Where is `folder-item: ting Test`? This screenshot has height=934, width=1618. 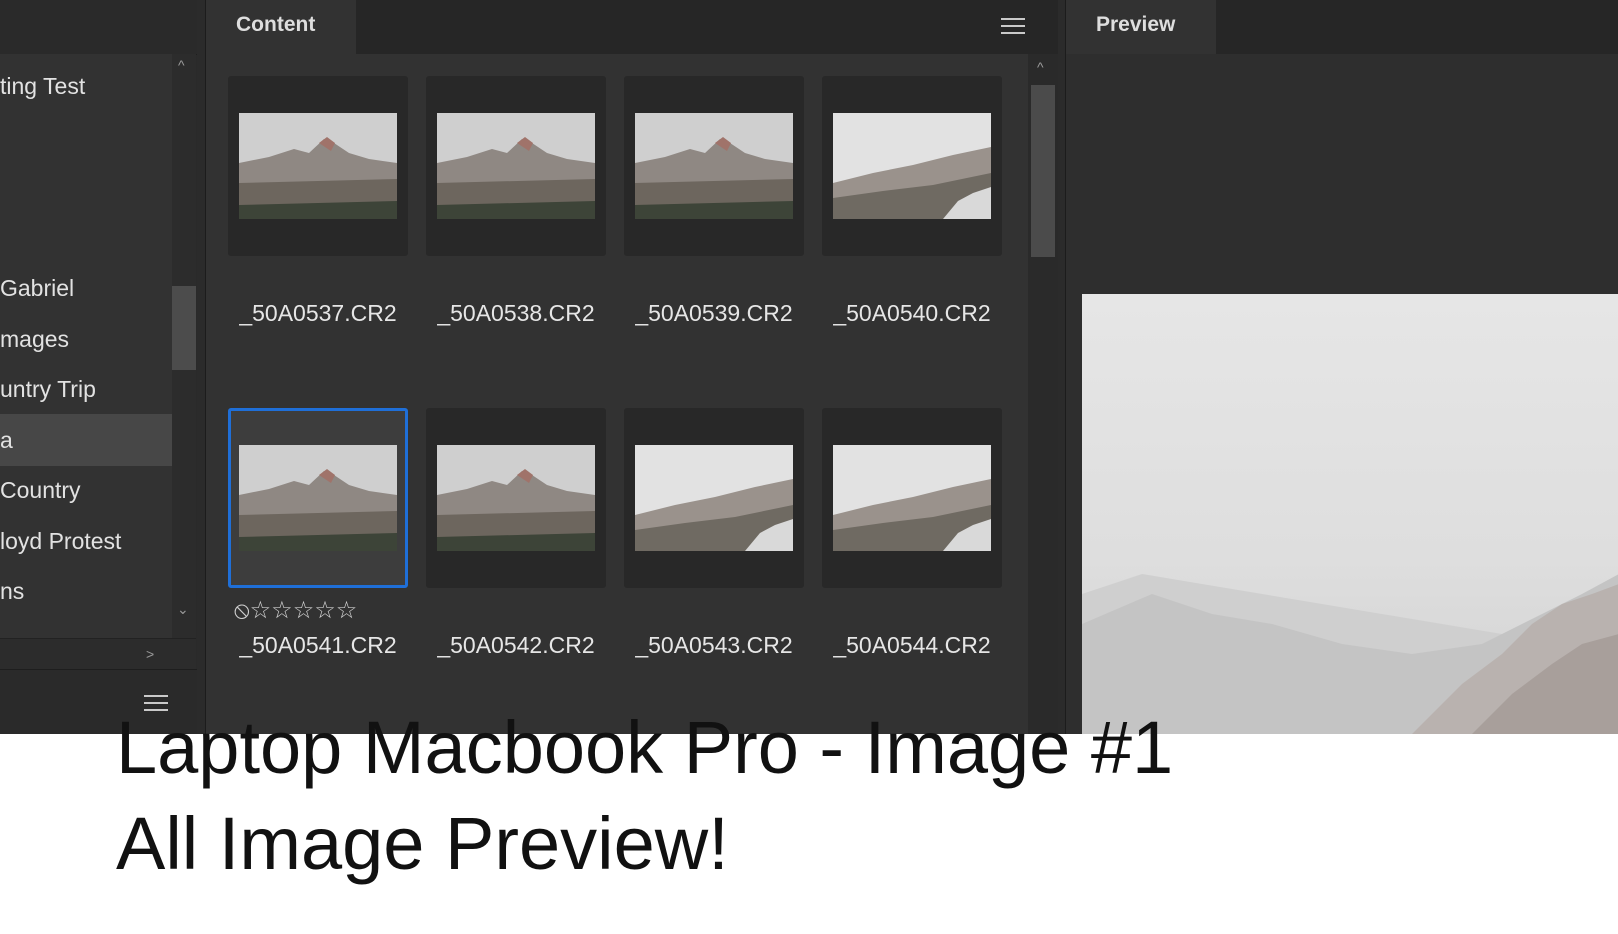 folder-item: ting Test is located at coordinates (86, 86).